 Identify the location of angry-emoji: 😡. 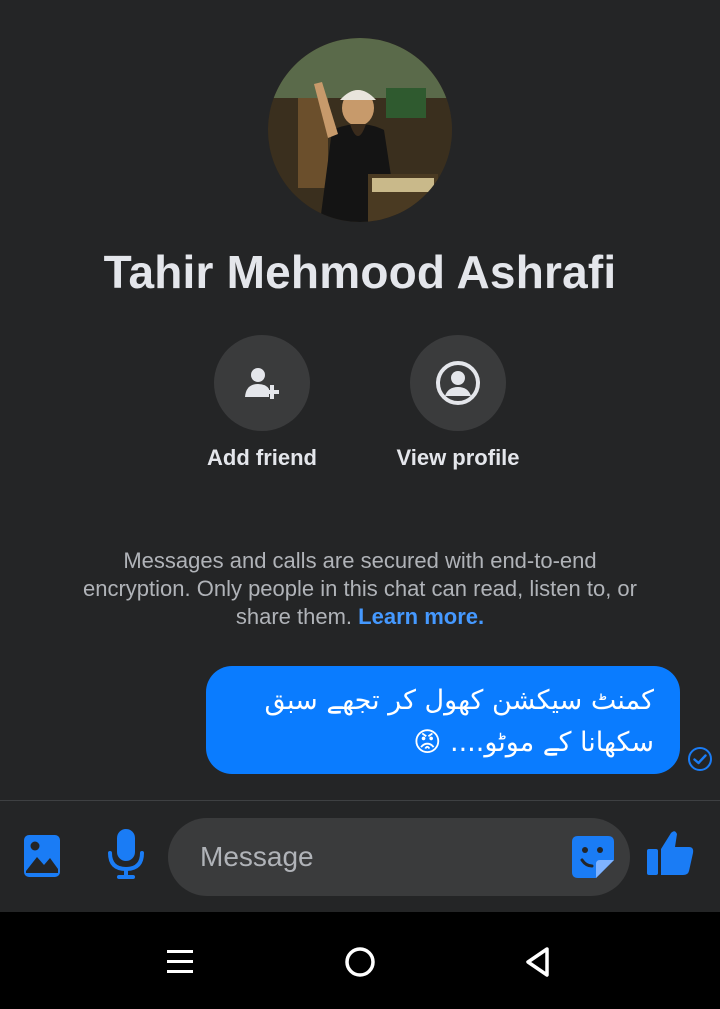
(427, 742).